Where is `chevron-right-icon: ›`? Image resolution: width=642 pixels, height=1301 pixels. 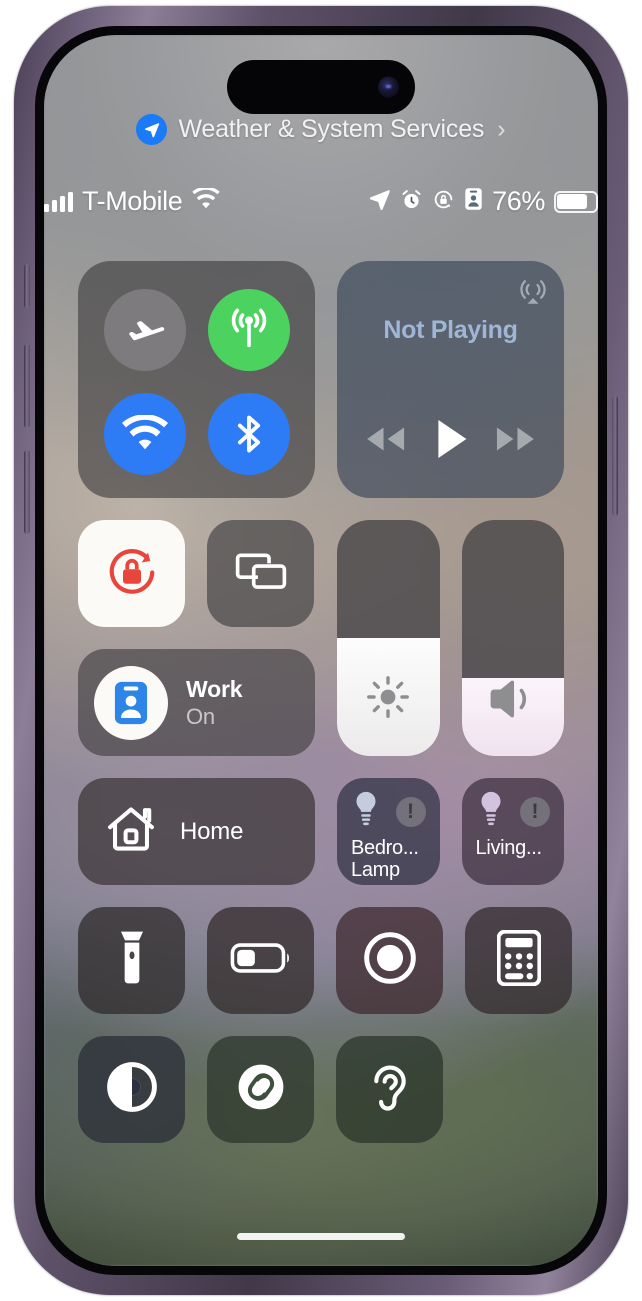 chevron-right-icon: › is located at coordinates (501, 129).